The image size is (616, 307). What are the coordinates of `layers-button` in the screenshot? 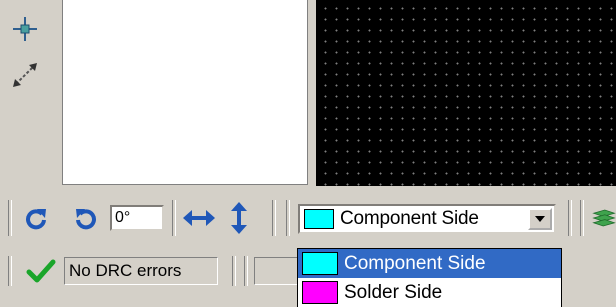 It's located at (604, 218).